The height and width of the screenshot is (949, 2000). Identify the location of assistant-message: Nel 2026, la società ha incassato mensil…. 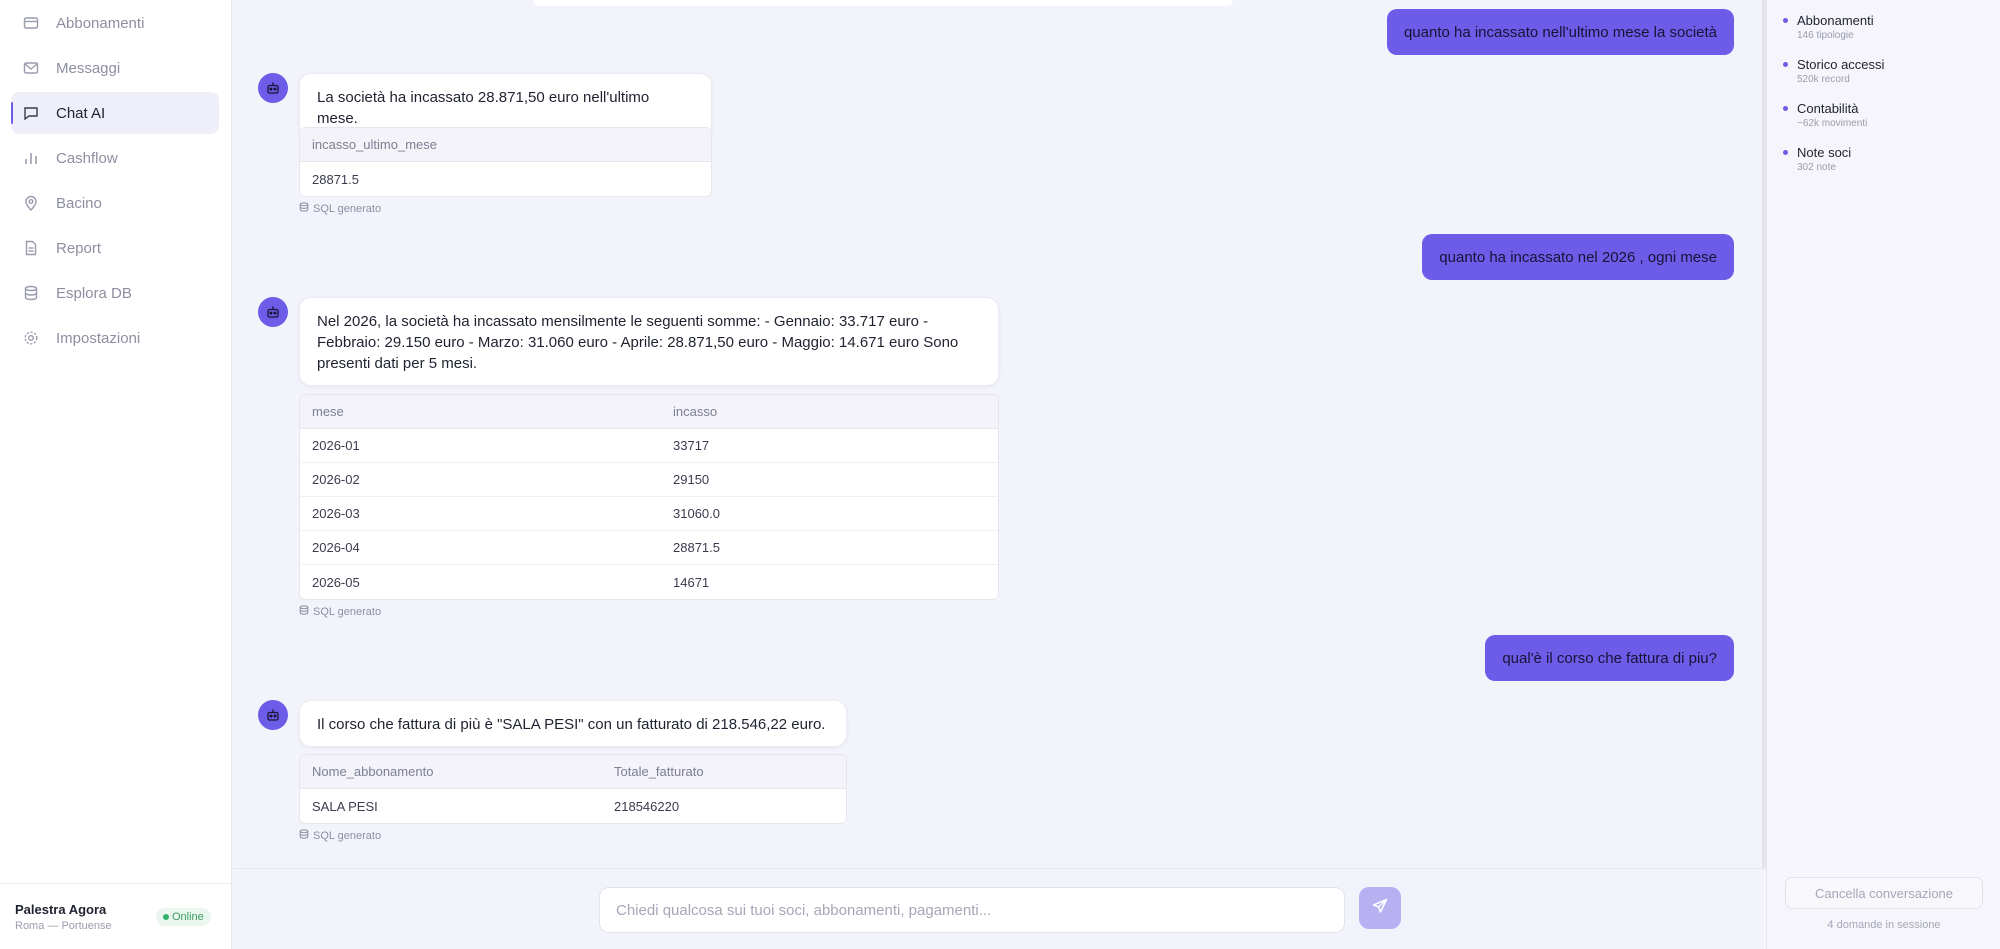
(649, 341).